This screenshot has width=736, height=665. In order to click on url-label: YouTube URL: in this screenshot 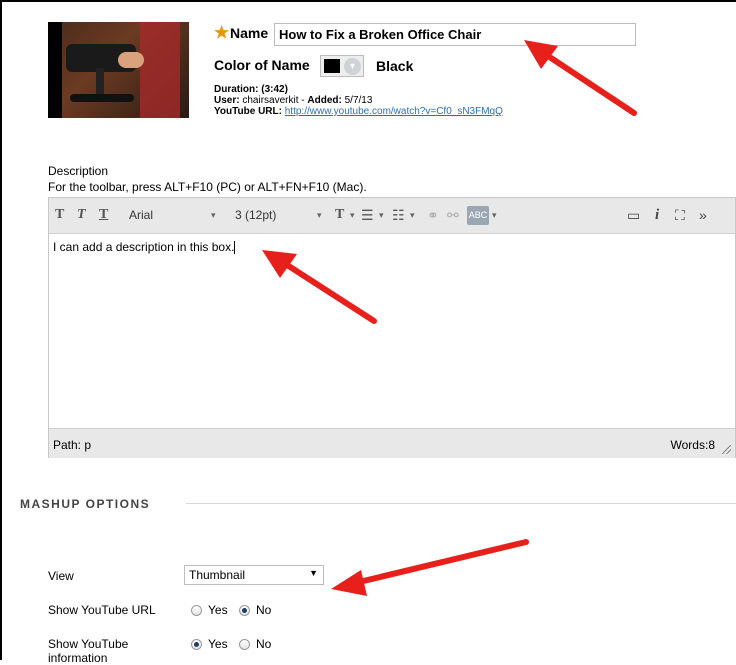, I will do `click(248, 111)`.